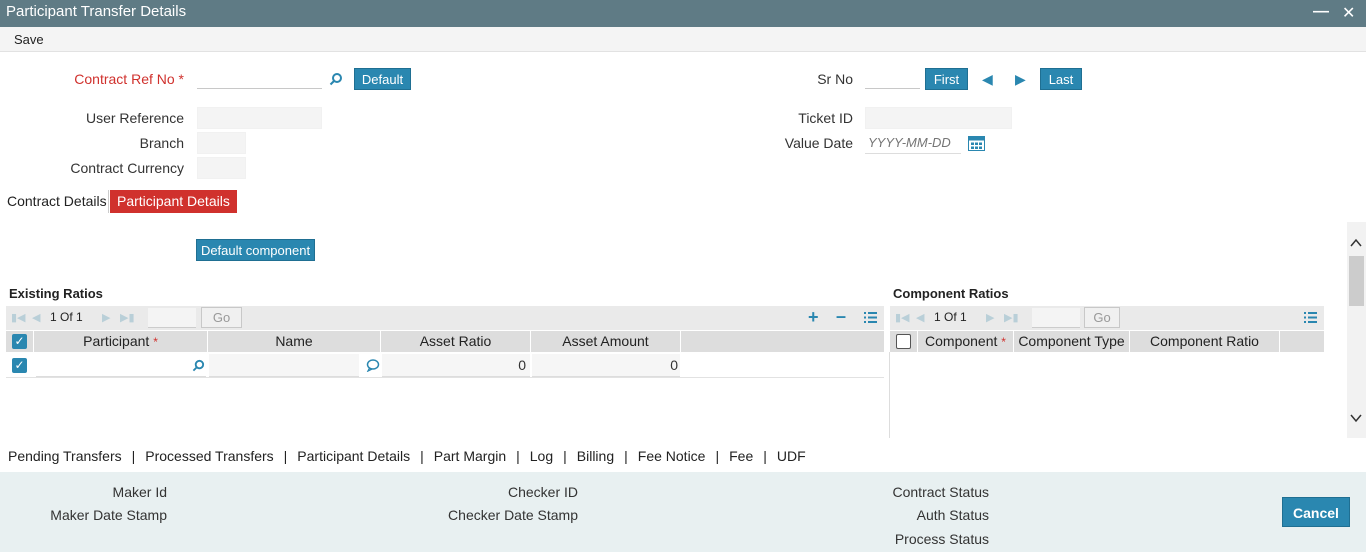  What do you see at coordinates (161, 143) in the screenshot?
I see `branch-label: Branch` at bounding box center [161, 143].